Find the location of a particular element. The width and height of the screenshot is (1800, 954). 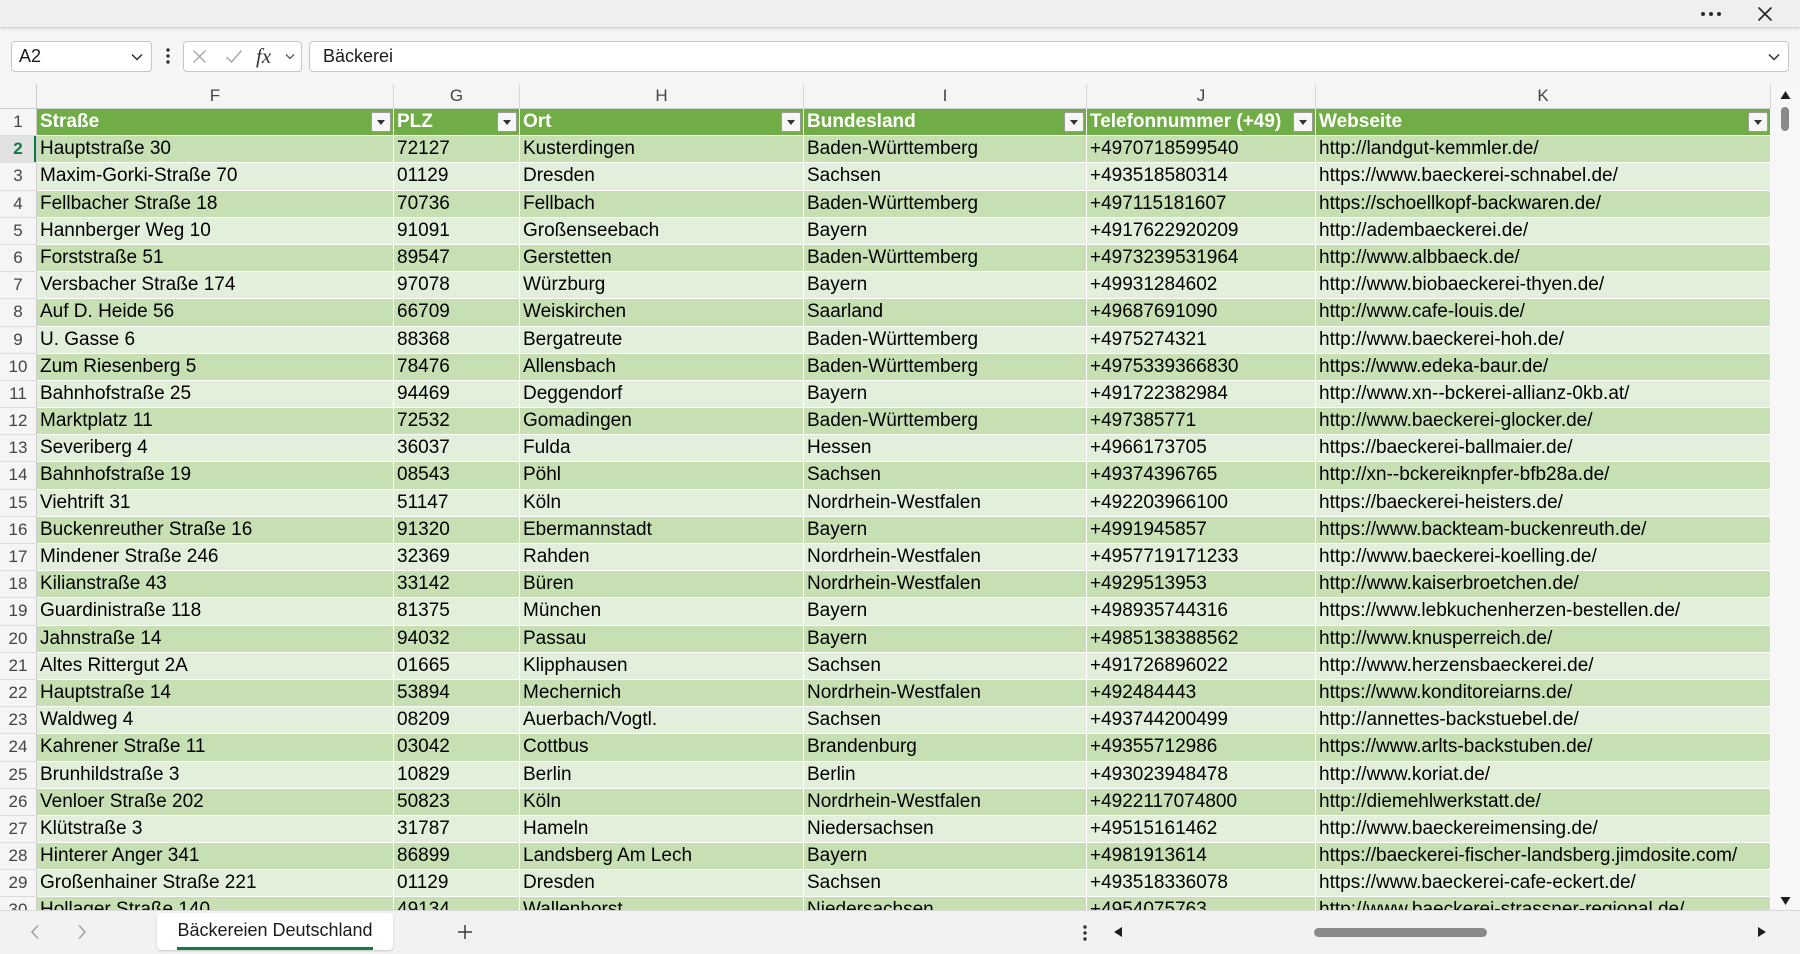

chevron-left-icon is located at coordinates (35, 932).